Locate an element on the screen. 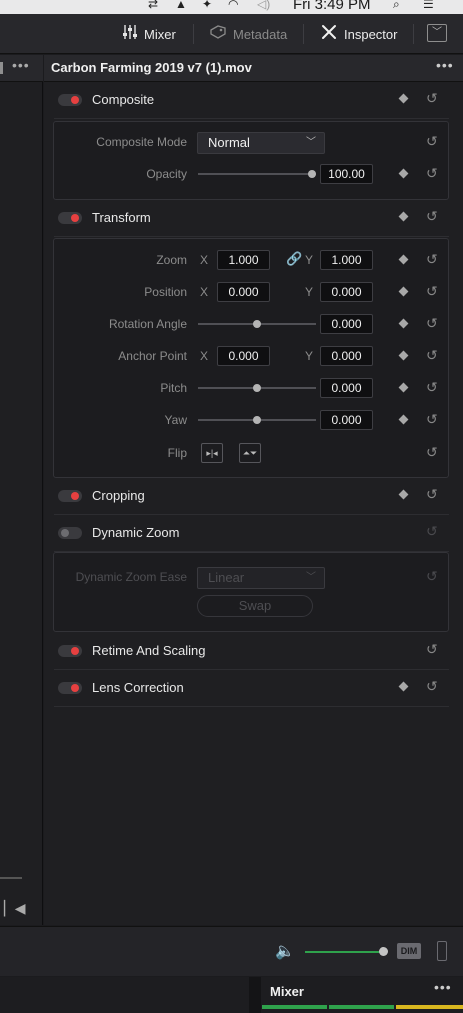 The height and width of the screenshot is (1013, 463). link-icon: 🔗 is located at coordinates (294, 259).